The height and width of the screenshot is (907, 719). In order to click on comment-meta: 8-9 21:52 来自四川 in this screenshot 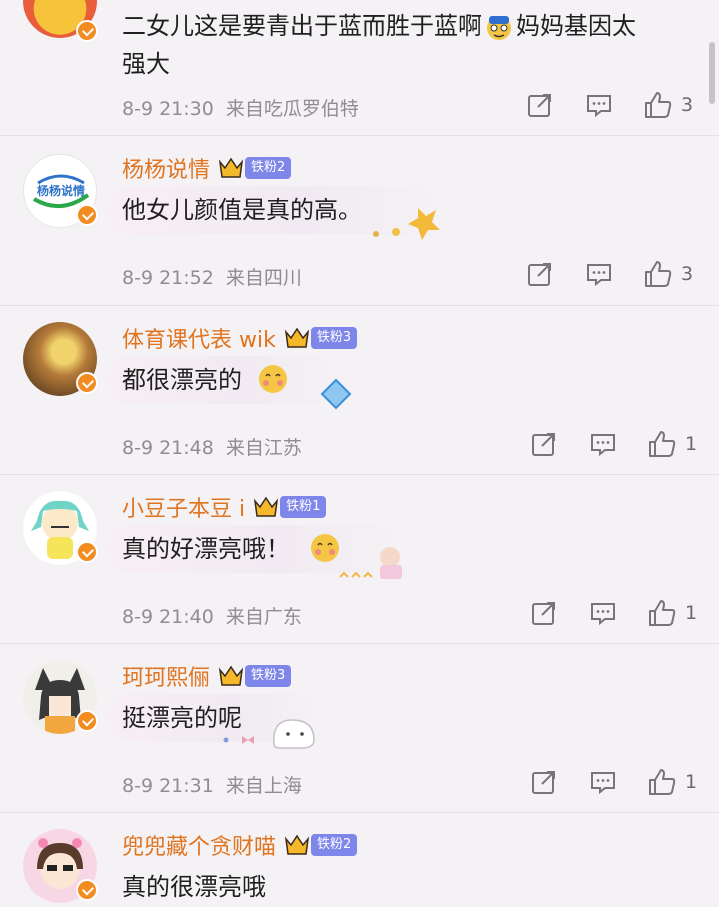, I will do `click(212, 276)`.